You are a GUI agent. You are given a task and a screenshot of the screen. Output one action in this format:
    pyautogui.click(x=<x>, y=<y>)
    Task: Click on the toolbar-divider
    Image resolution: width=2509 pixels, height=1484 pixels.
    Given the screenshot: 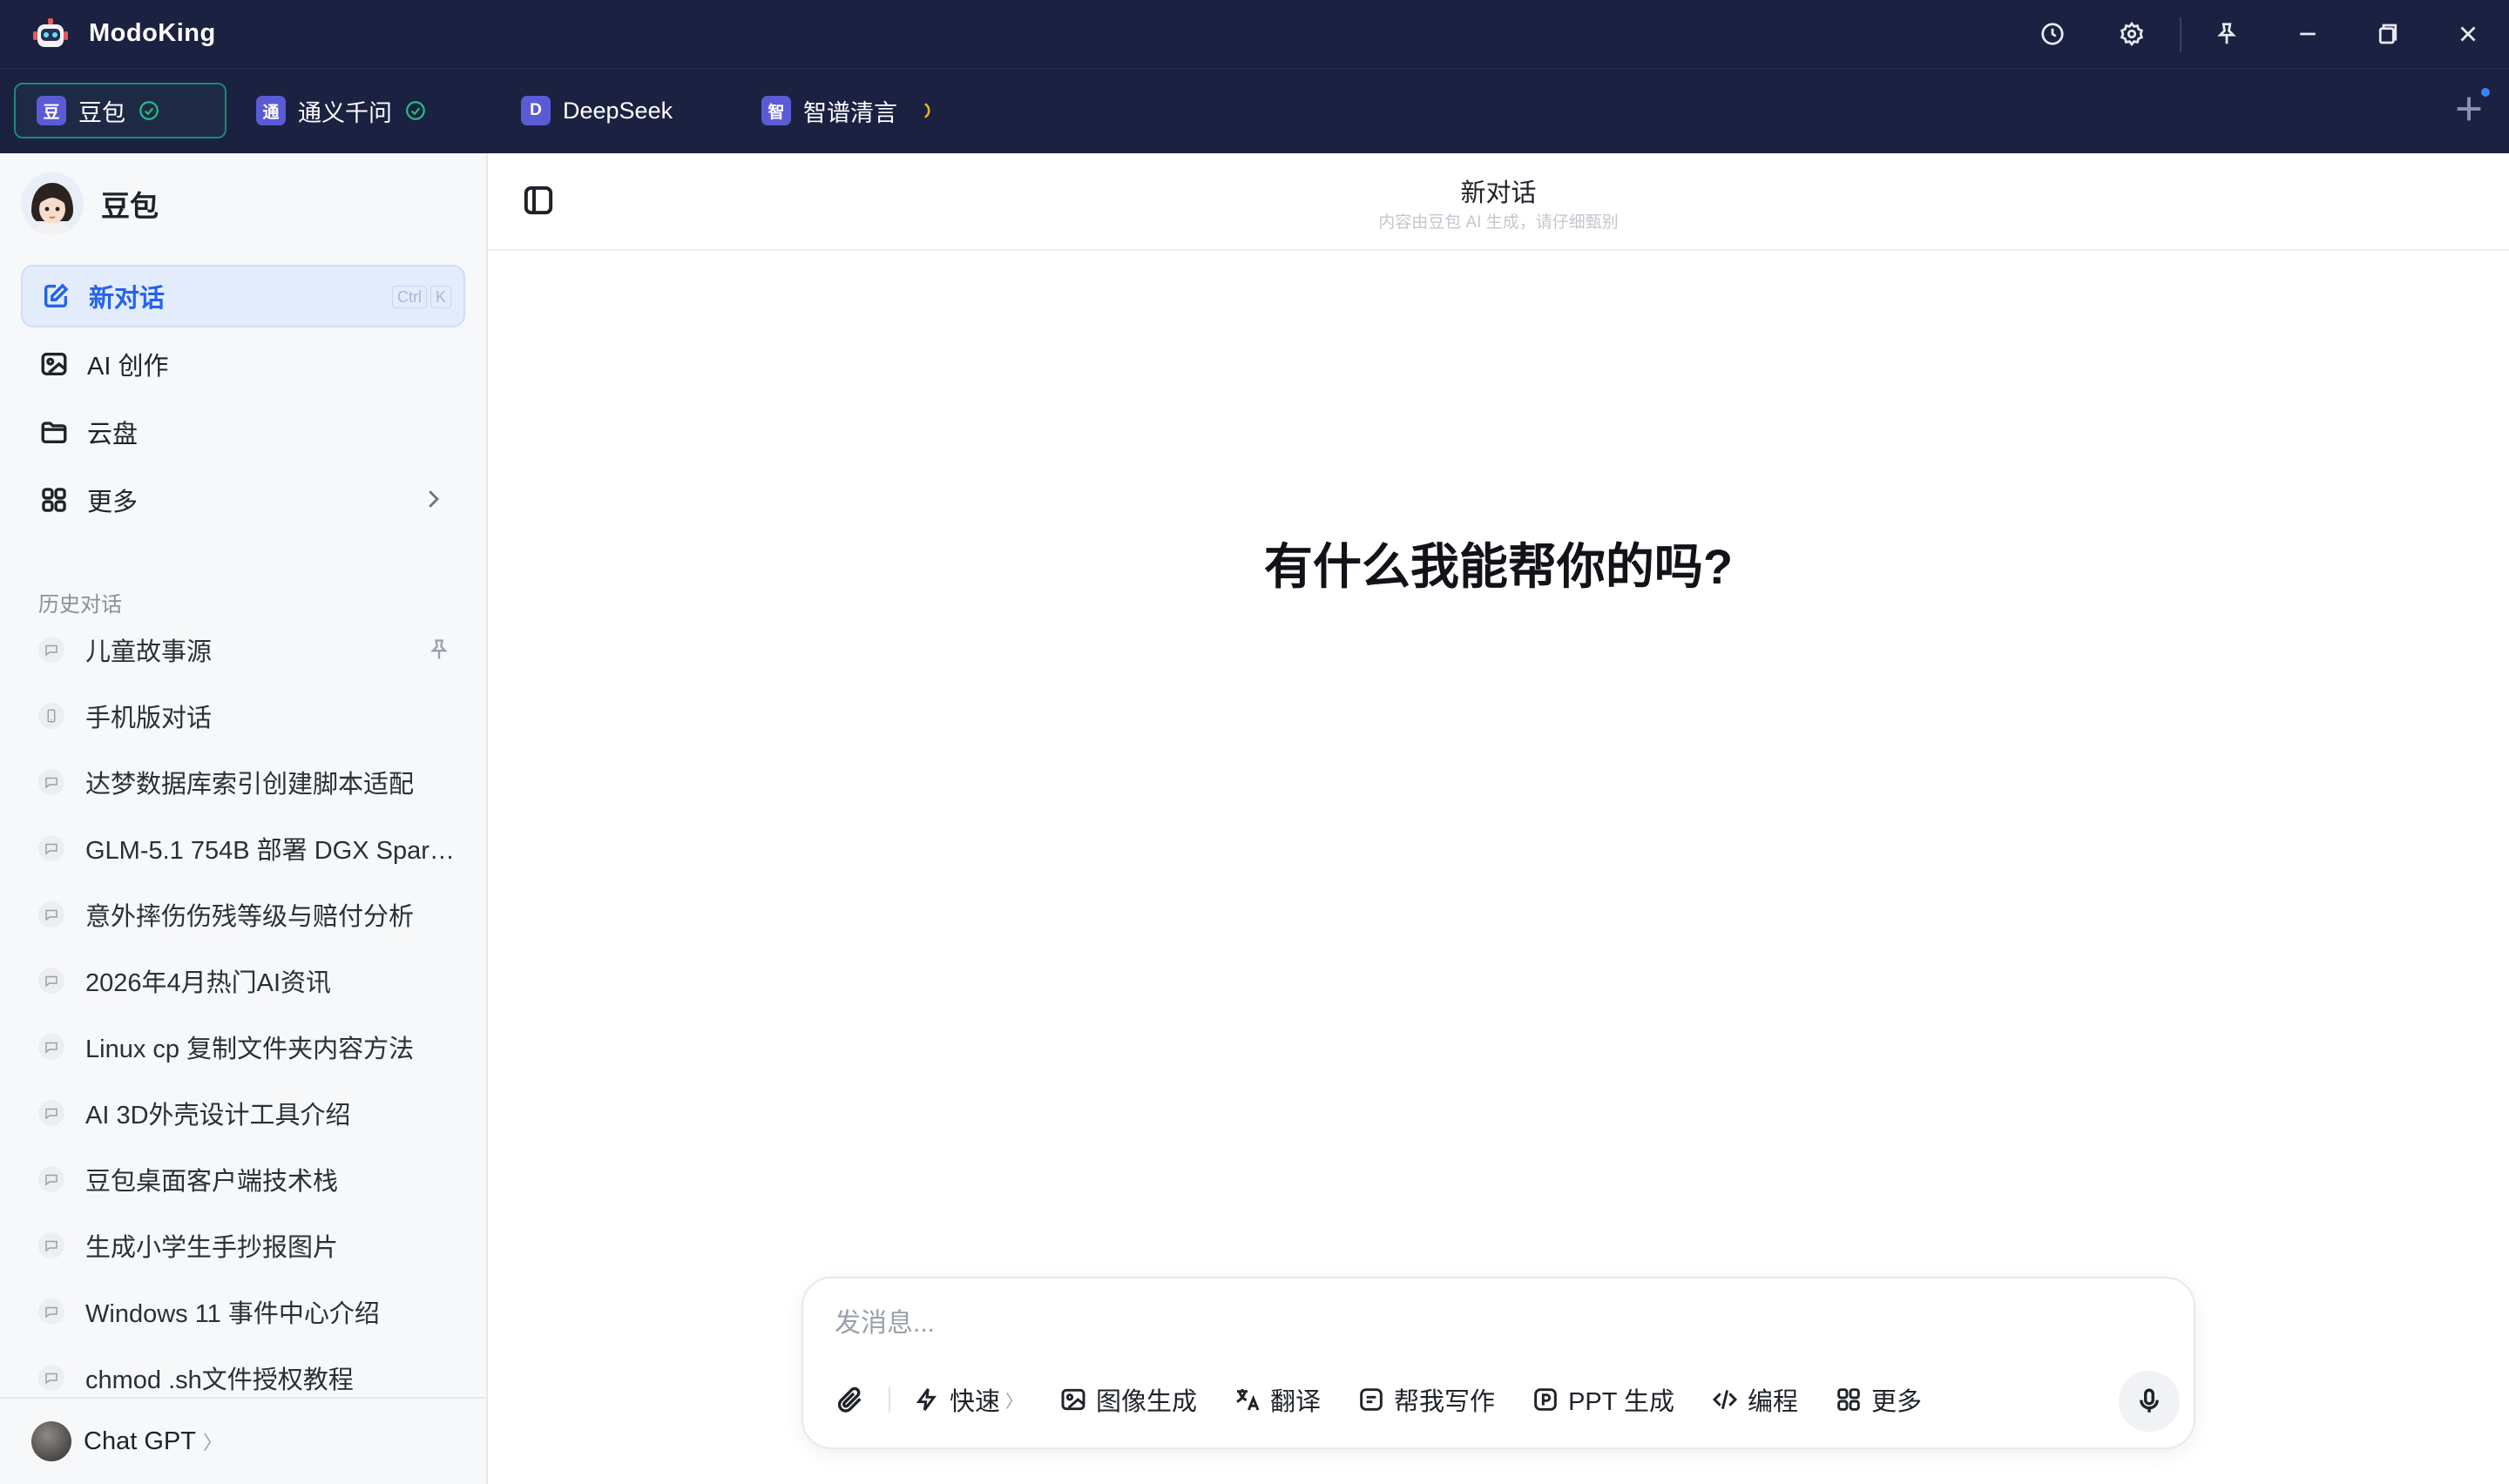 What is the action you would take?
    pyautogui.click(x=889, y=1399)
    